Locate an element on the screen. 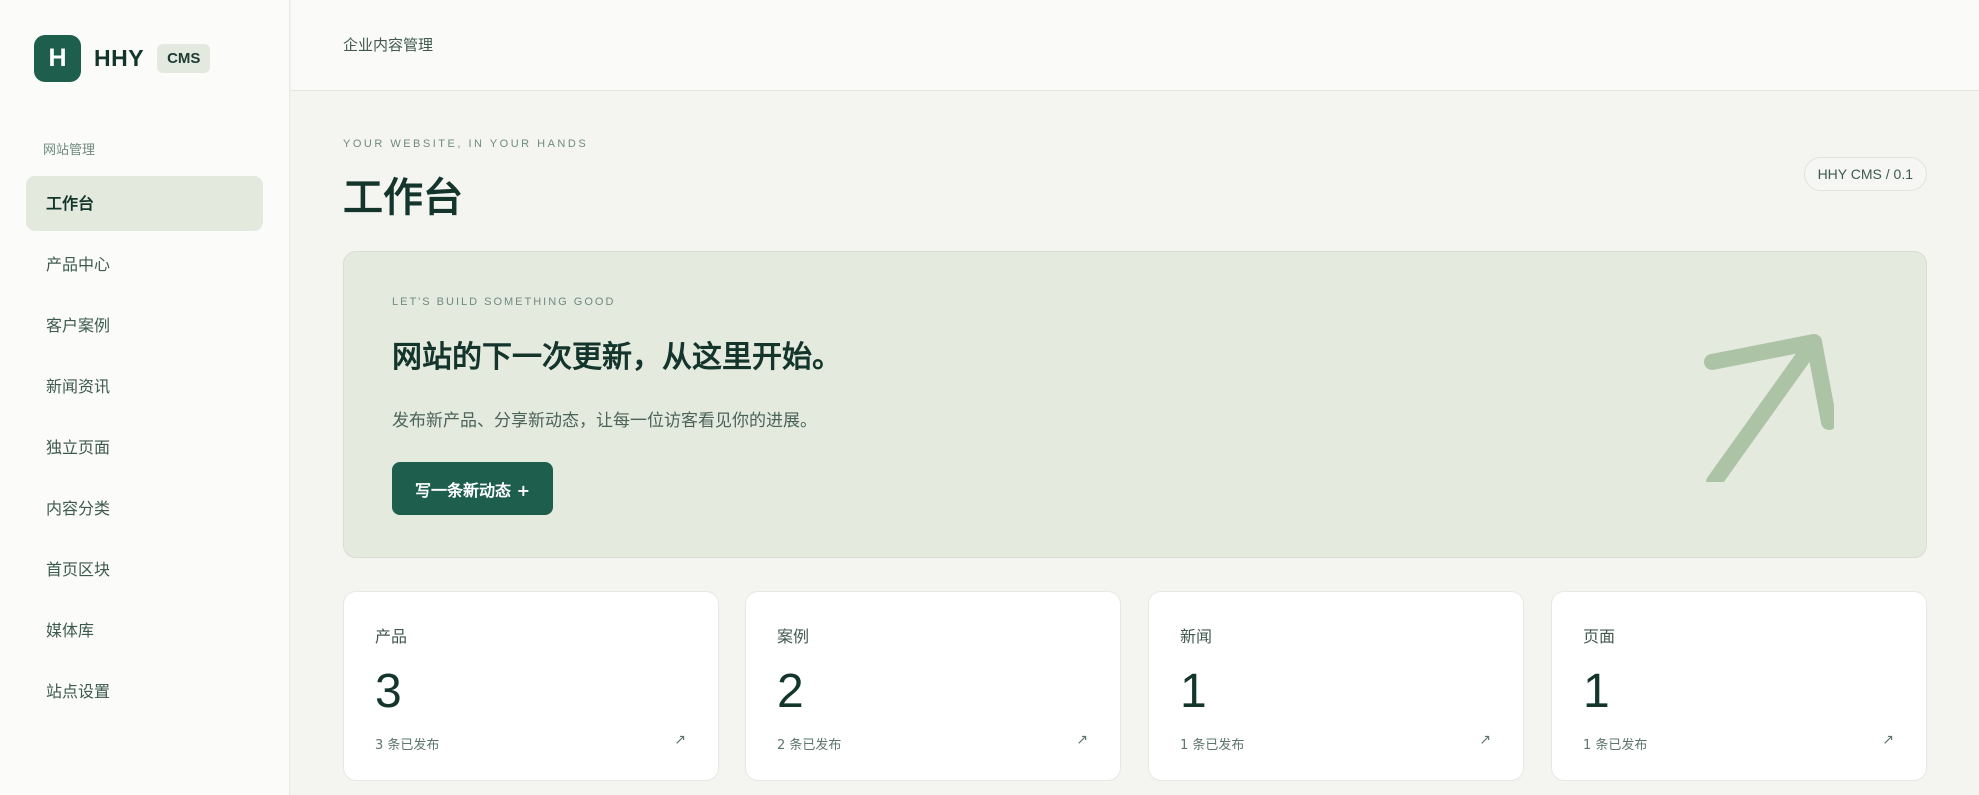  new-post-button: 写一条新动态 + is located at coordinates (472, 488).